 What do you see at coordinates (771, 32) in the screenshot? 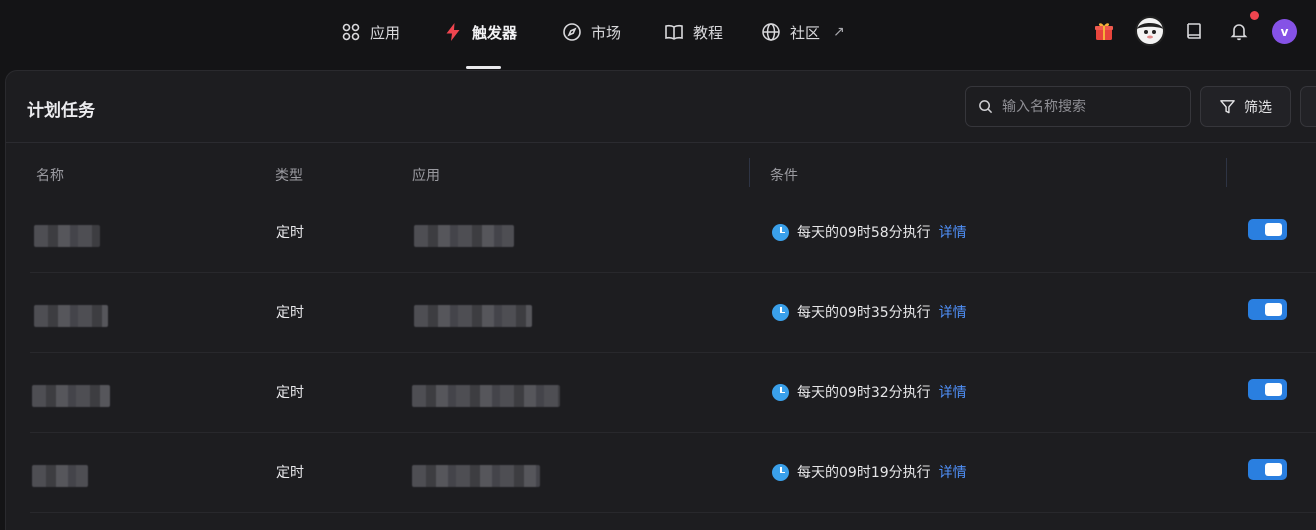
I see `globe-icon` at bounding box center [771, 32].